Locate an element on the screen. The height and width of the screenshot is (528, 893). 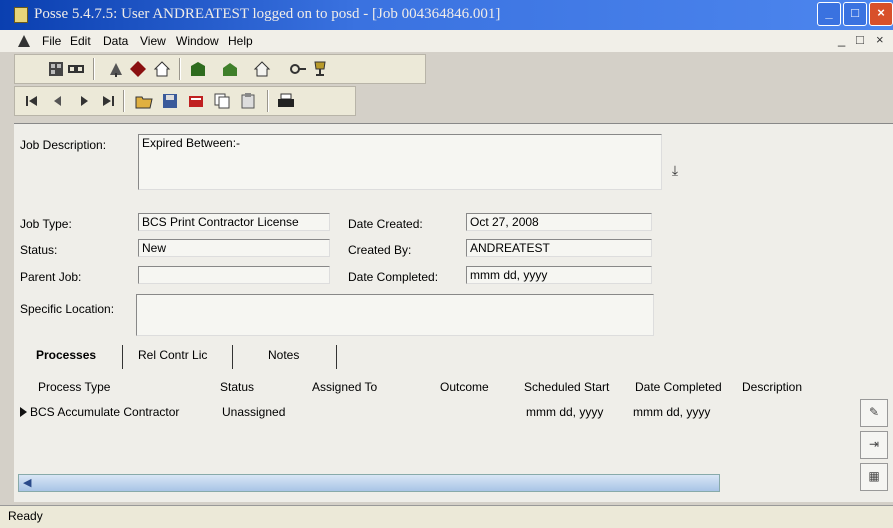
horizontal-scrollbar: ◀ is located at coordinates (369, 483).